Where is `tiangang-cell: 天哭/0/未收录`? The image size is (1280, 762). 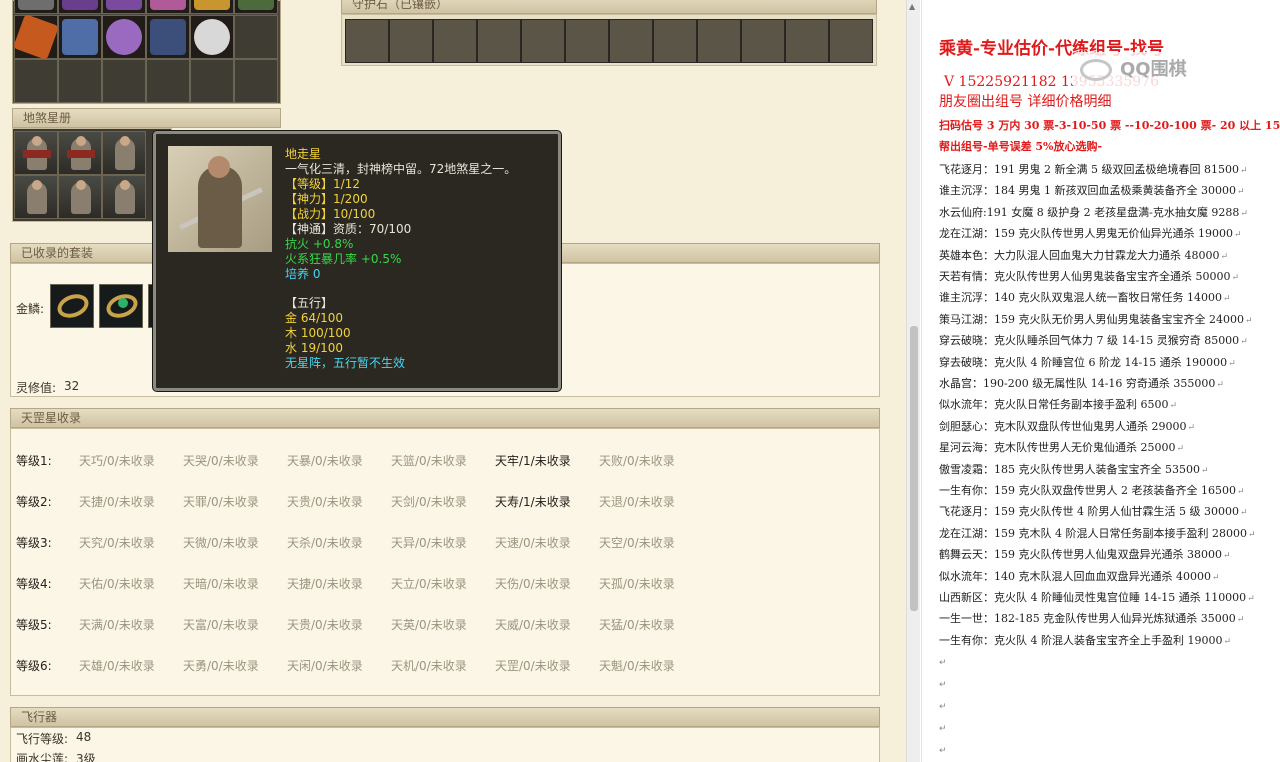
tiangang-cell: 天哭/0/未收录 is located at coordinates (221, 460).